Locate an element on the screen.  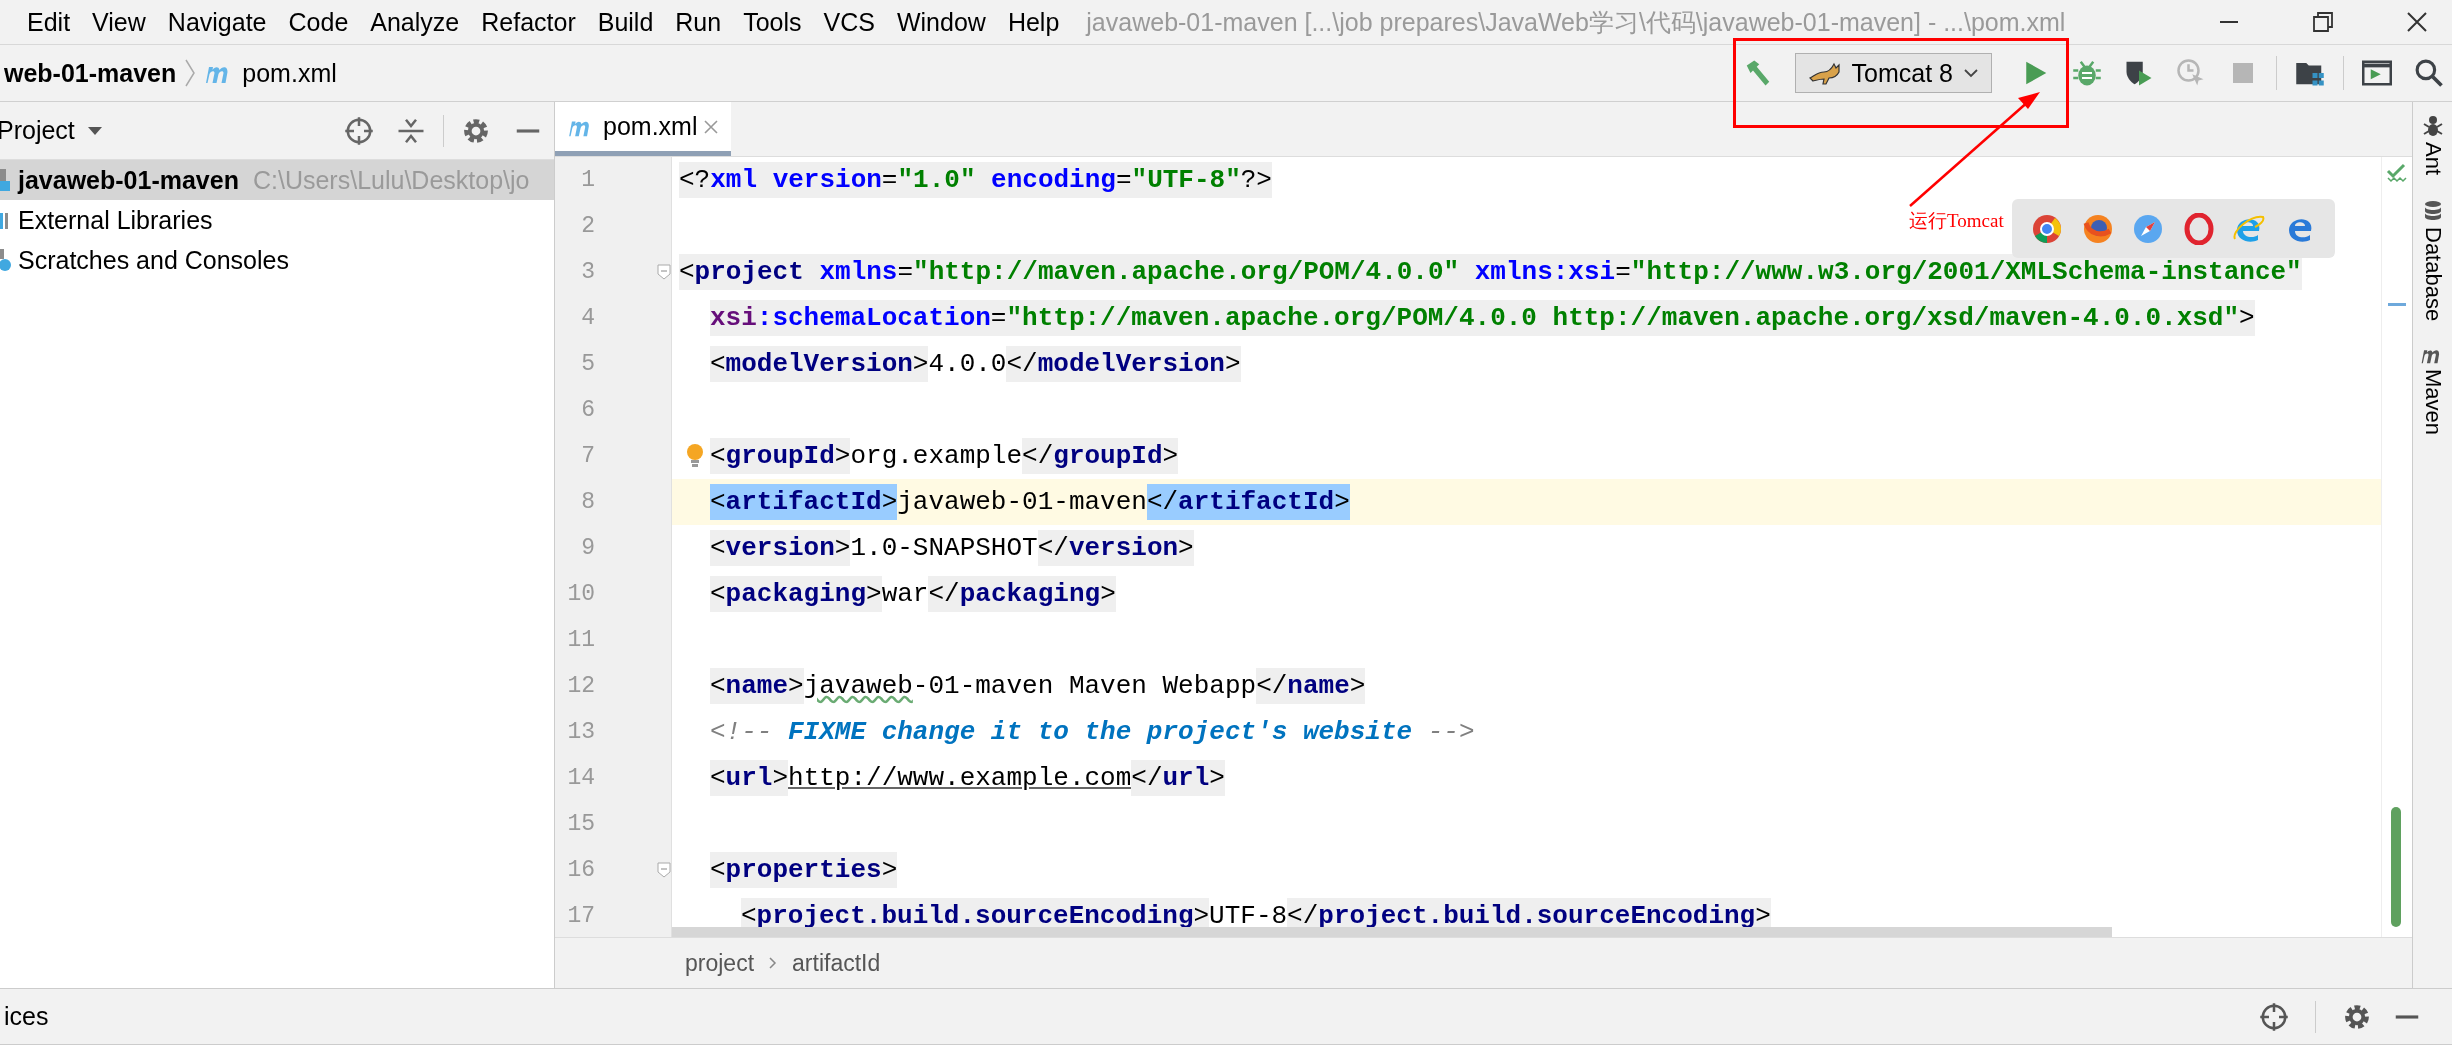
breadcrumb-file: pom.xml is located at coordinates (289, 73).